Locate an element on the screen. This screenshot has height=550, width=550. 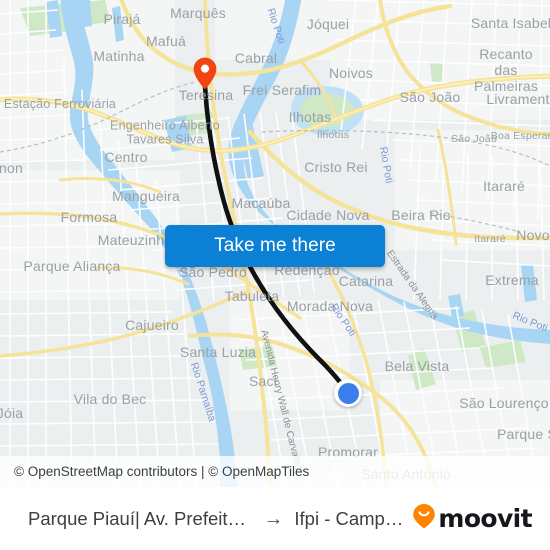
moovit-wordmark: moovit is located at coordinates (485, 518).